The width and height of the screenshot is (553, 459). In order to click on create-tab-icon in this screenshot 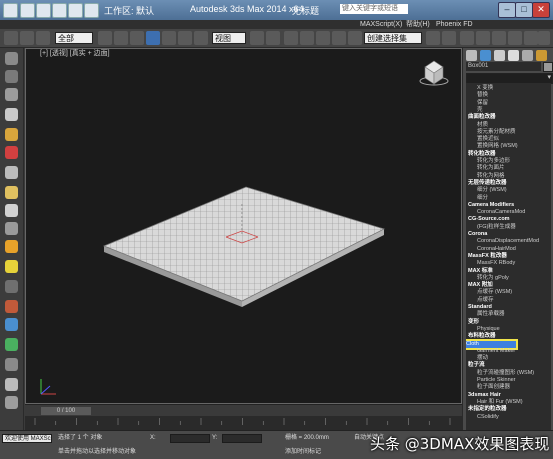, I will do `click(471, 55)`.